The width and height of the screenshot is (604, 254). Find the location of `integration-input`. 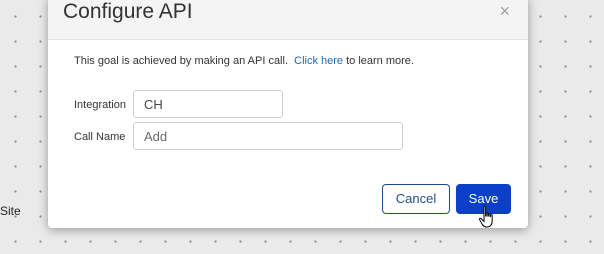

integration-input is located at coordinates (208, 104).